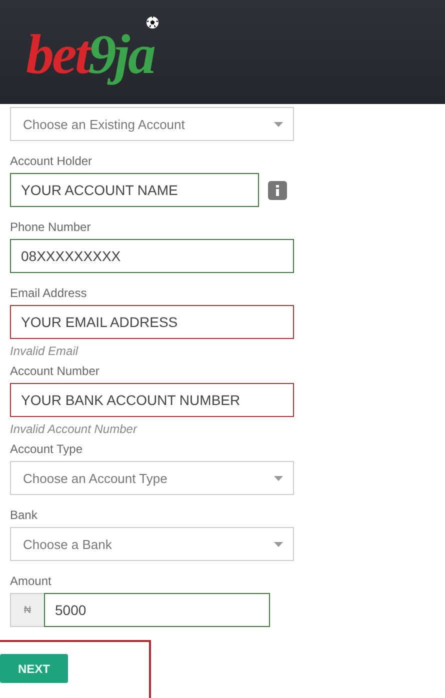 This screenshot has width=445, height=698. I want to click on field-label: Phone Number, so click(51, 227).